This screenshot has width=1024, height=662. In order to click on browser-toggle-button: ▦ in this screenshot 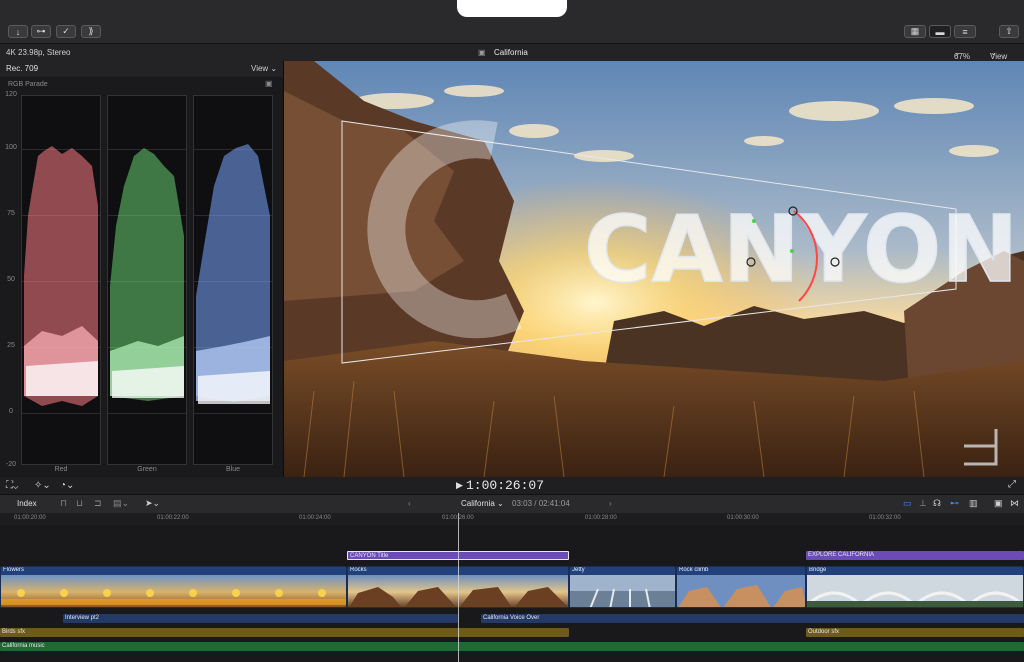, I will do `click(915, 31)`.